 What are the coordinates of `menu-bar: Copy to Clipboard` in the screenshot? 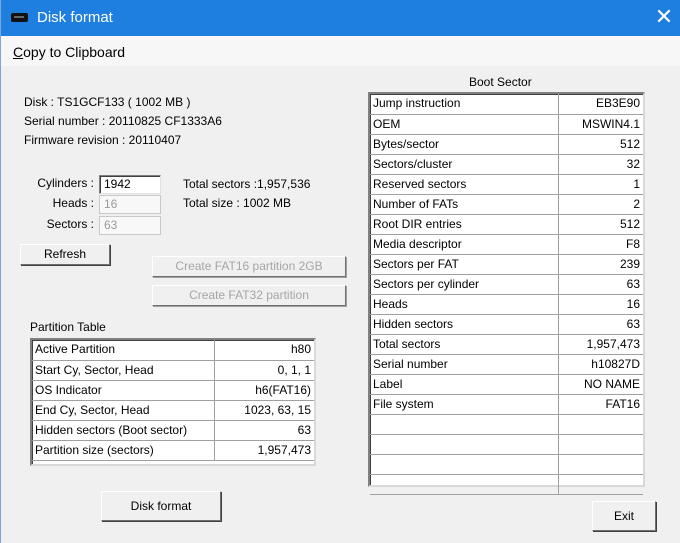 It's located at (340, 51).